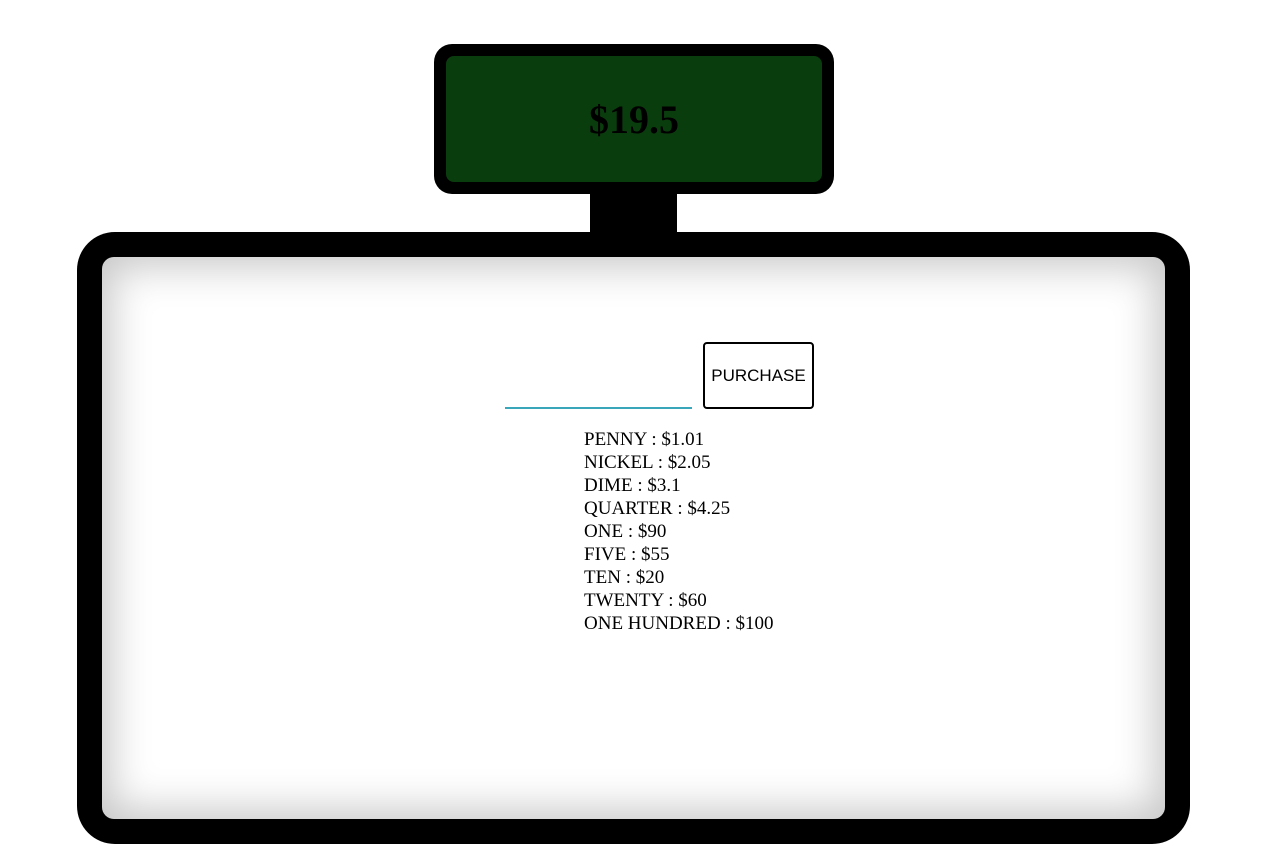  Describe the element at coordinates (647, 462) in the screenshot. I see `drawer-item-nickel: NICKEL : $2.05` at that location.